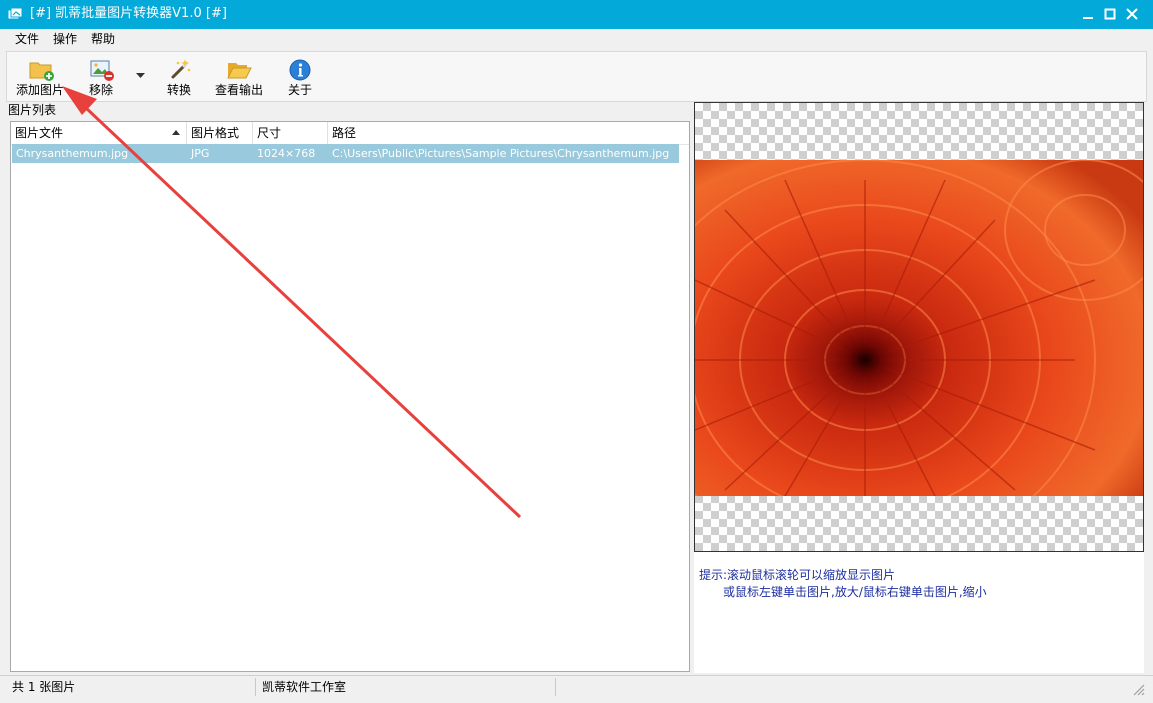 The image size is (1153, 703). I want to click on chevron-down-icon, so click(140, 75).